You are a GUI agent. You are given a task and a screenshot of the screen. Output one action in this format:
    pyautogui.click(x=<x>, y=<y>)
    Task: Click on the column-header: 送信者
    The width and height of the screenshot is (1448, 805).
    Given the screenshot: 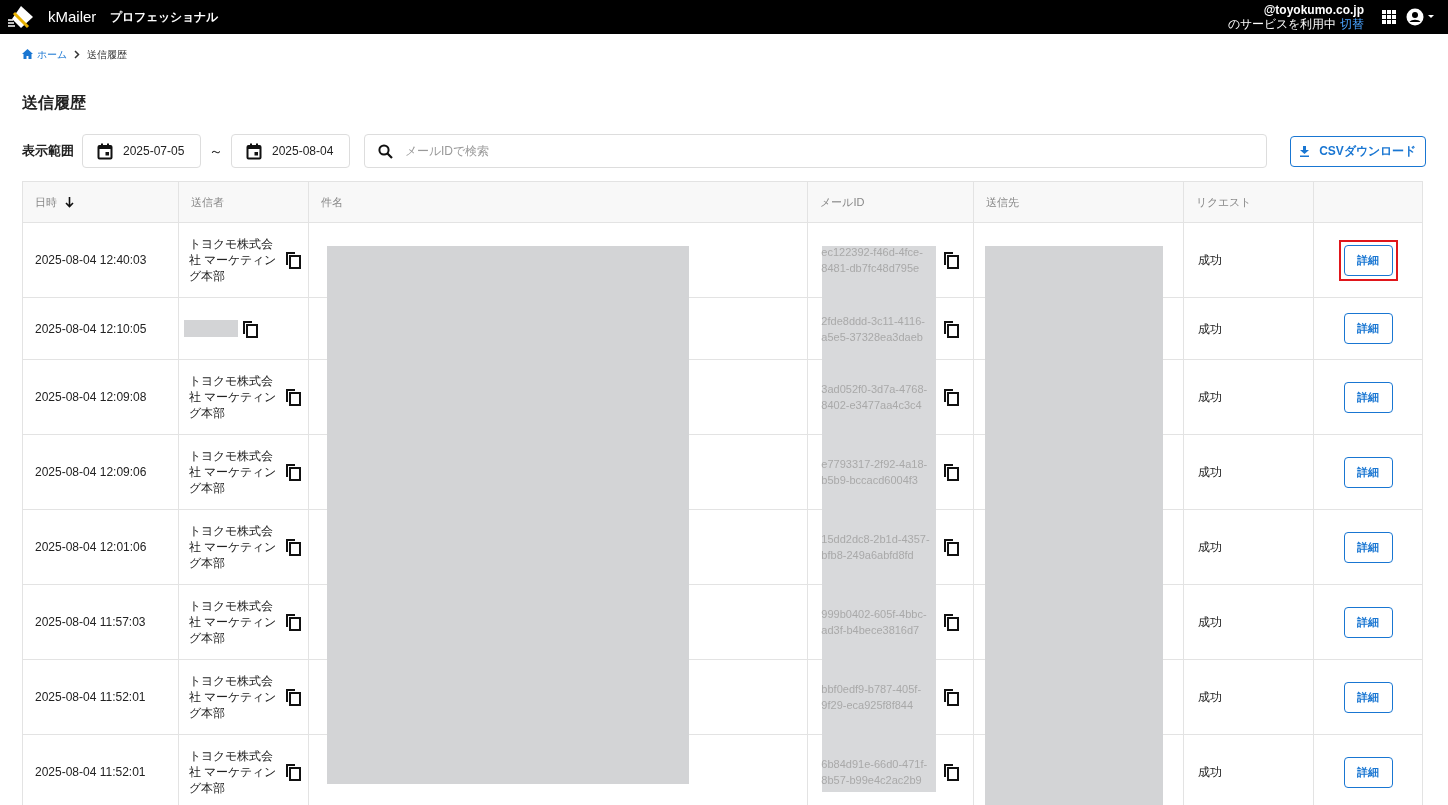 What is the action you would take?
    pyautogui.click(x=207, y=202)
    